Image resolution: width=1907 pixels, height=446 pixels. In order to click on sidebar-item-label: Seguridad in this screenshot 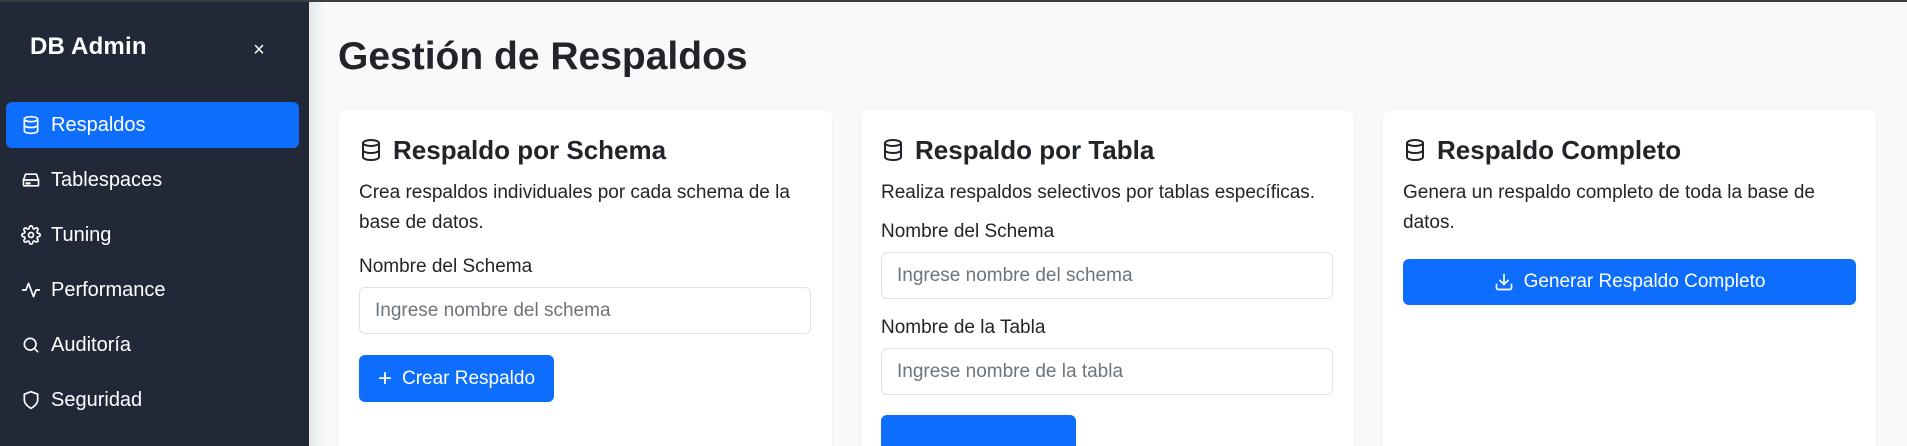, I will do `click(97, 399)`.